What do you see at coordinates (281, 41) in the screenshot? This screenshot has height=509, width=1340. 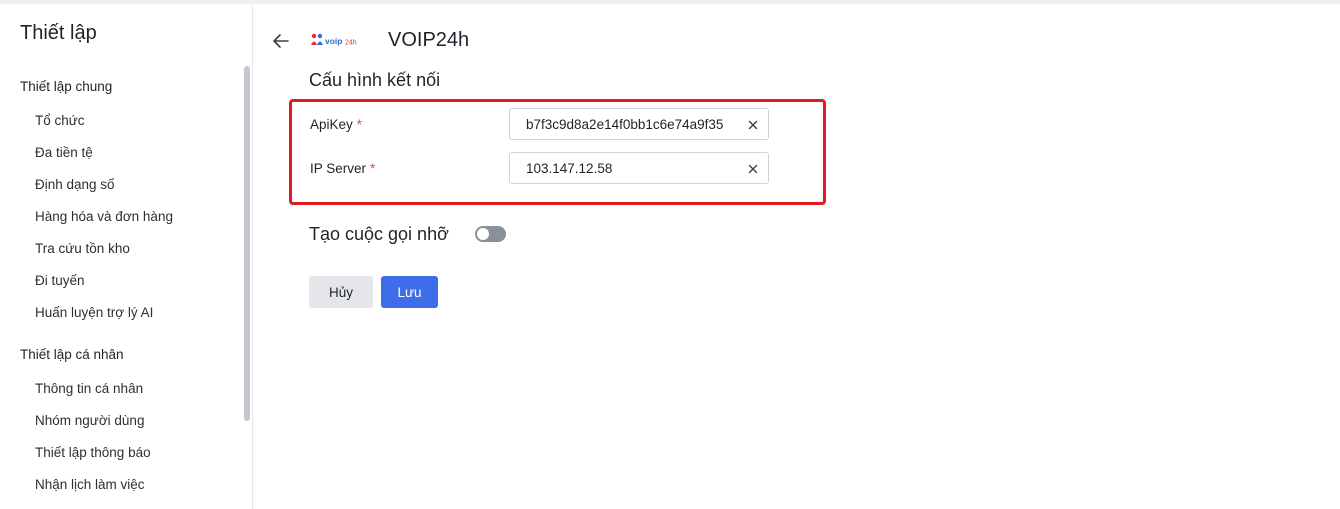 I see `back-arrow-icon` at bounding box center [281, 41].